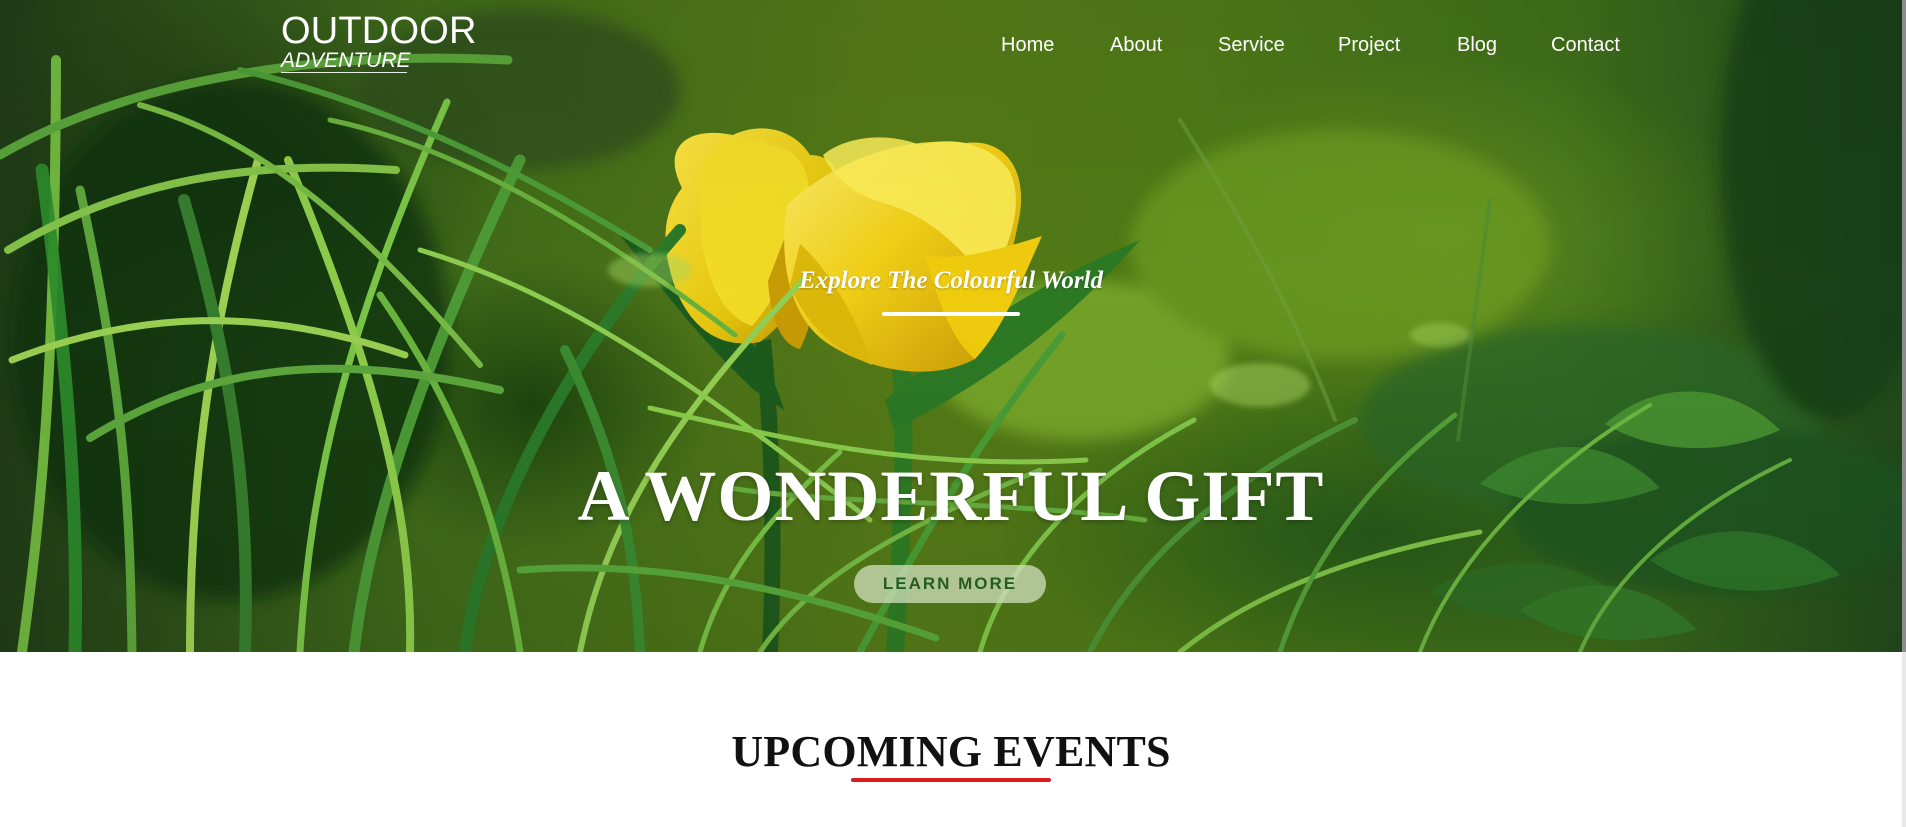  I want to click on nav-item-home: Home, so click(1027, 45).